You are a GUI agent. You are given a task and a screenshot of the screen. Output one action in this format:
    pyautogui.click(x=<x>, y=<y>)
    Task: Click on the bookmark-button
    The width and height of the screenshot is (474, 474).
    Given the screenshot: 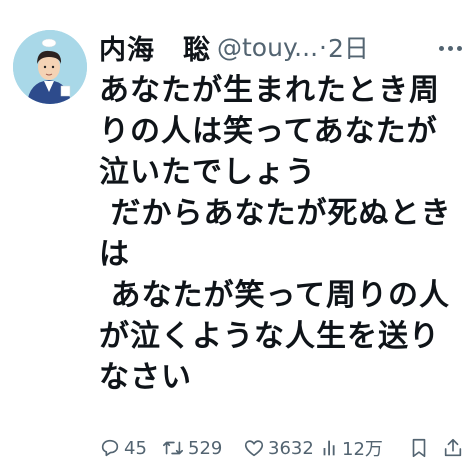 What is the action you would take?
    pyautogui.click(x=424, y=448)
    